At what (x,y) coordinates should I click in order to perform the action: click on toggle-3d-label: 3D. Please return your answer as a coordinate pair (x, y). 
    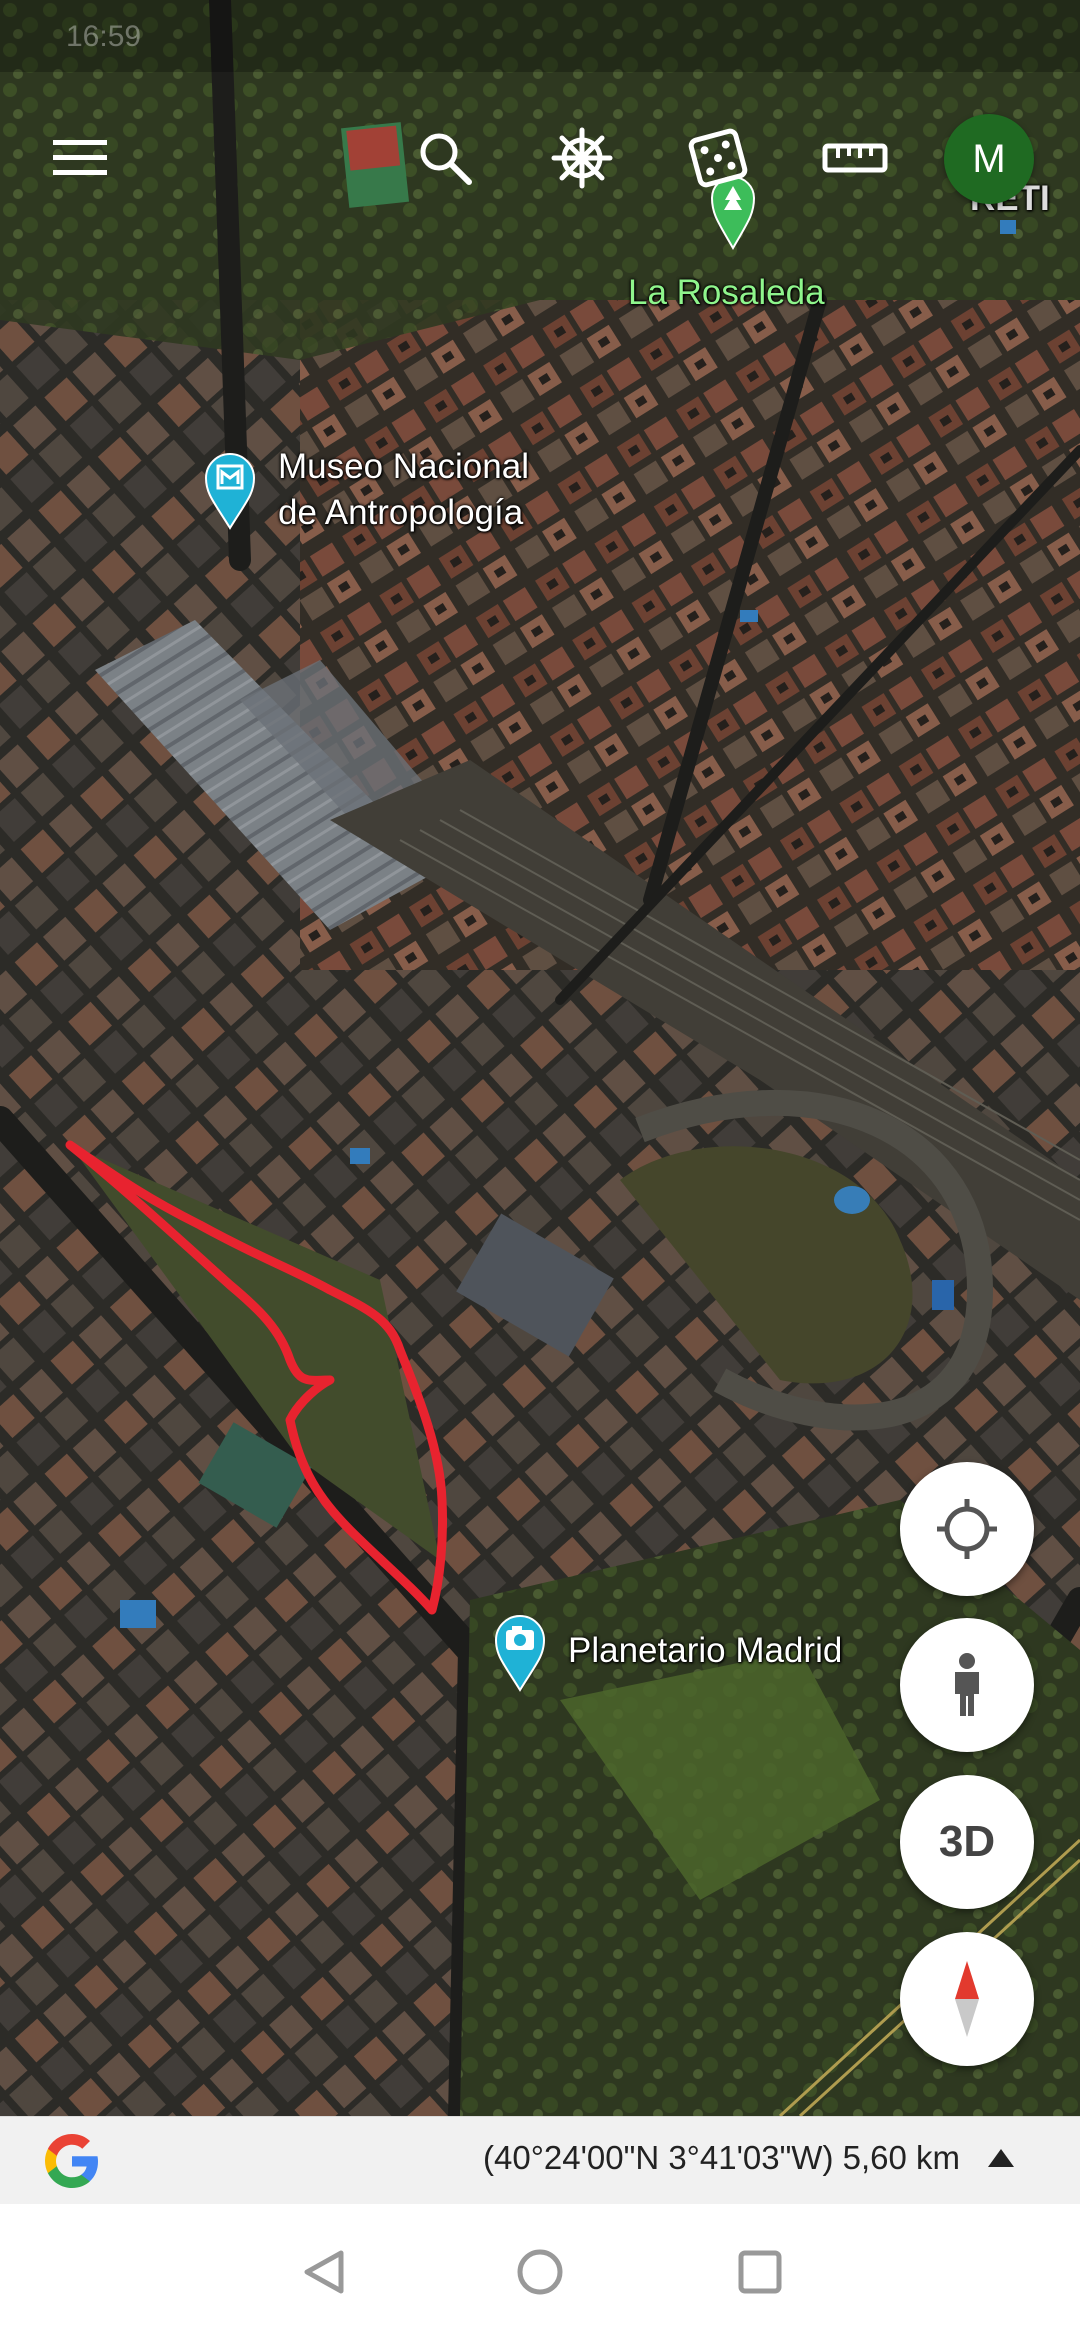
    Looking at the image, I should click on (967, 1841).